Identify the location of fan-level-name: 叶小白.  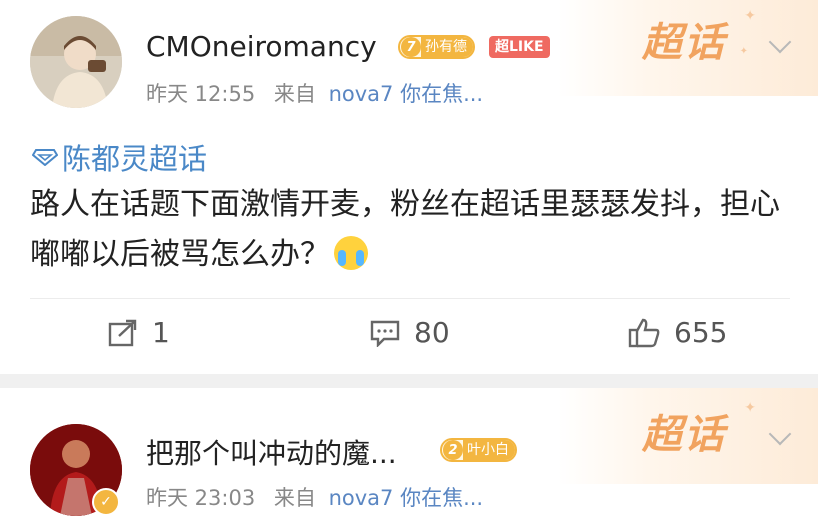
(489, 450).